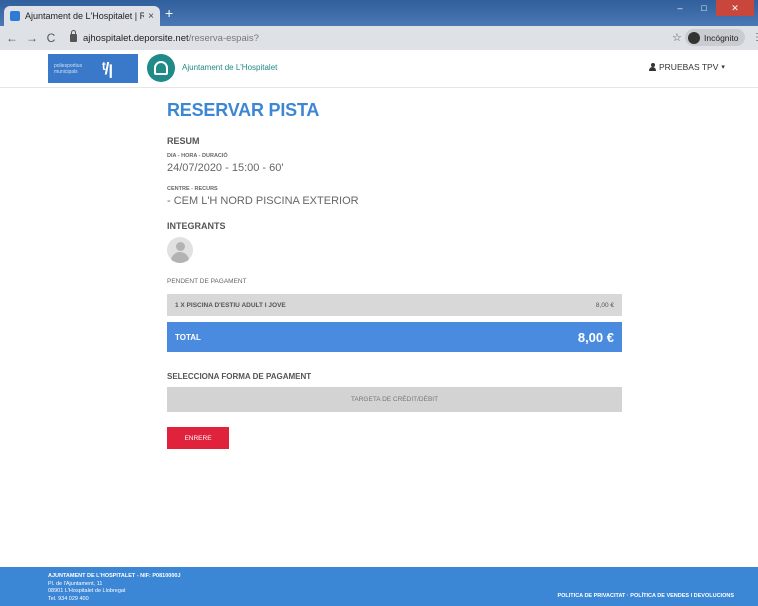 This screenshot has width=758, height=606. What do you see at coordinates (704, 8) in the screenshot?
I see `maximize-icon: □` at bounding box center [704, 8].